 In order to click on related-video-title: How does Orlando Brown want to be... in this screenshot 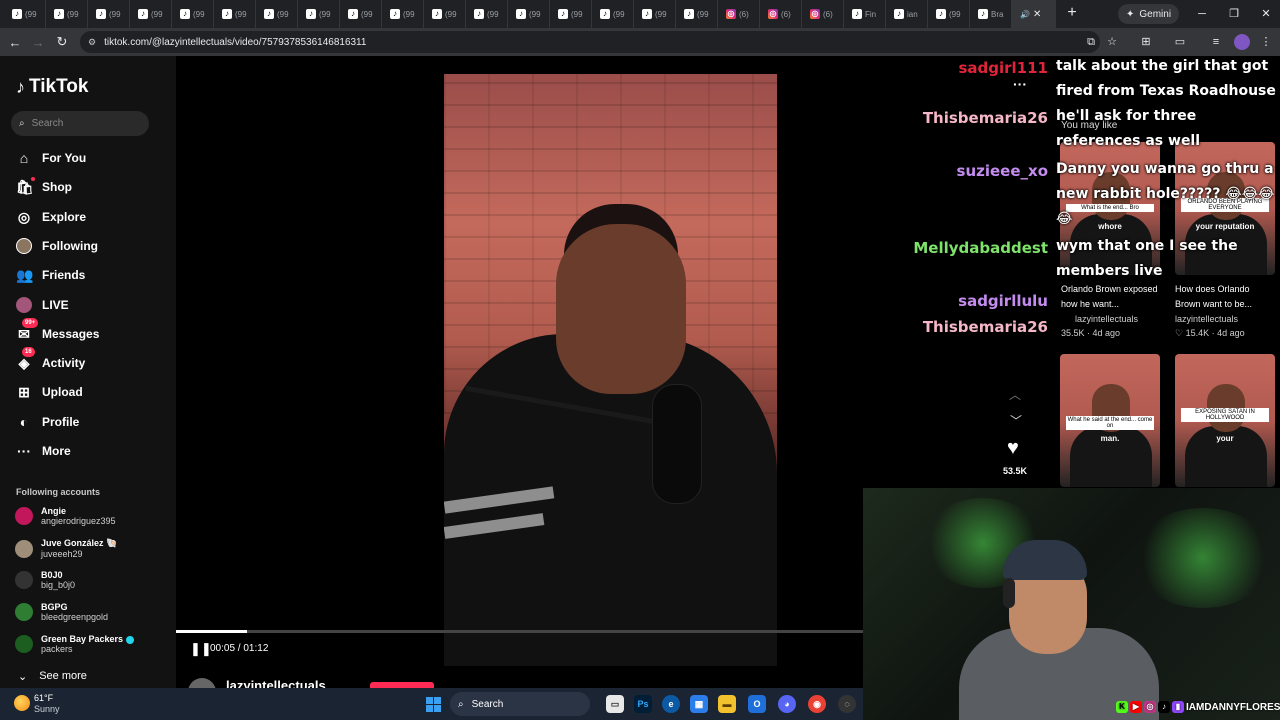, I will do `click(1225, 297)`.